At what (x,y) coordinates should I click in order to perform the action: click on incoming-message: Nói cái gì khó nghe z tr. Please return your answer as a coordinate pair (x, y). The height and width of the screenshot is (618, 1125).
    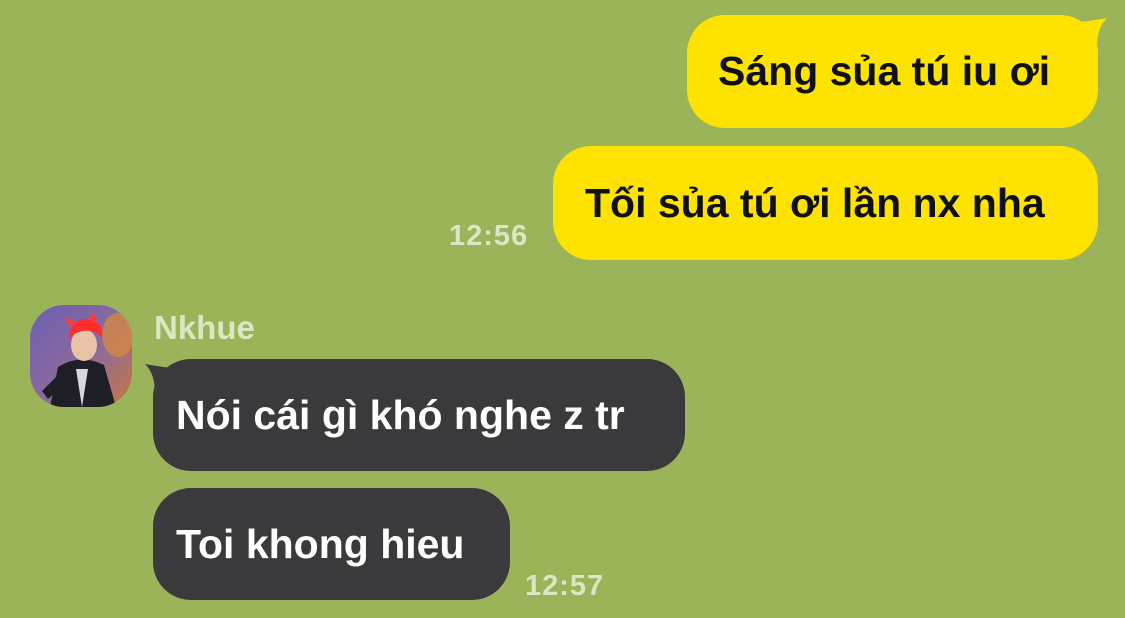
    Looking at the image, I should click on (419, 415).